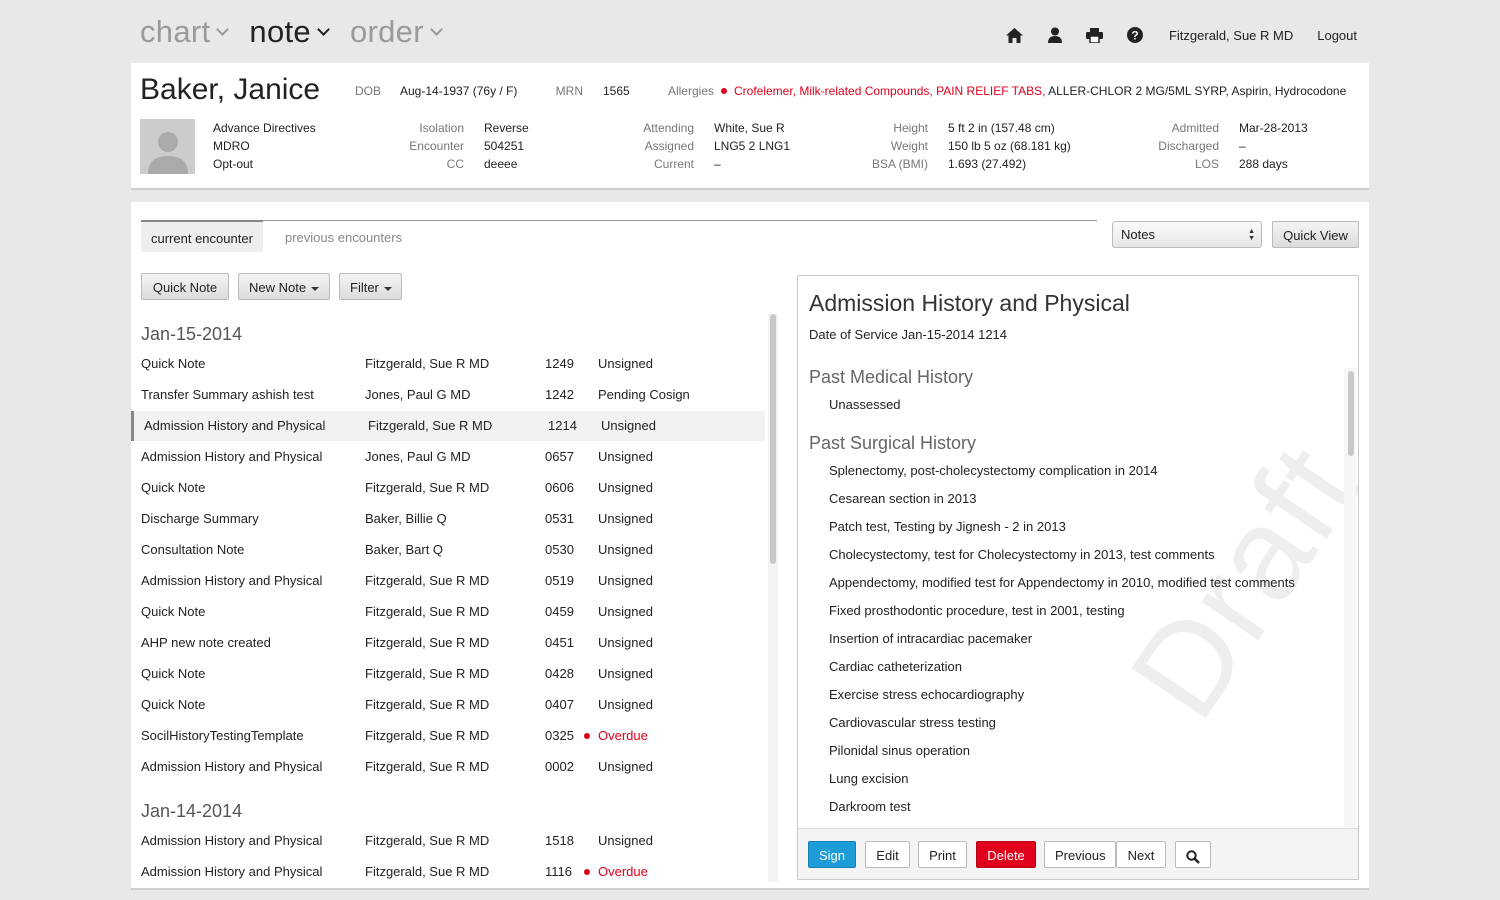 The height and width of the screenshot is (900, 1500). Describe the element at coordinates (869, 778) in the screenshot. I see `section-item: Lung excision` at that location.